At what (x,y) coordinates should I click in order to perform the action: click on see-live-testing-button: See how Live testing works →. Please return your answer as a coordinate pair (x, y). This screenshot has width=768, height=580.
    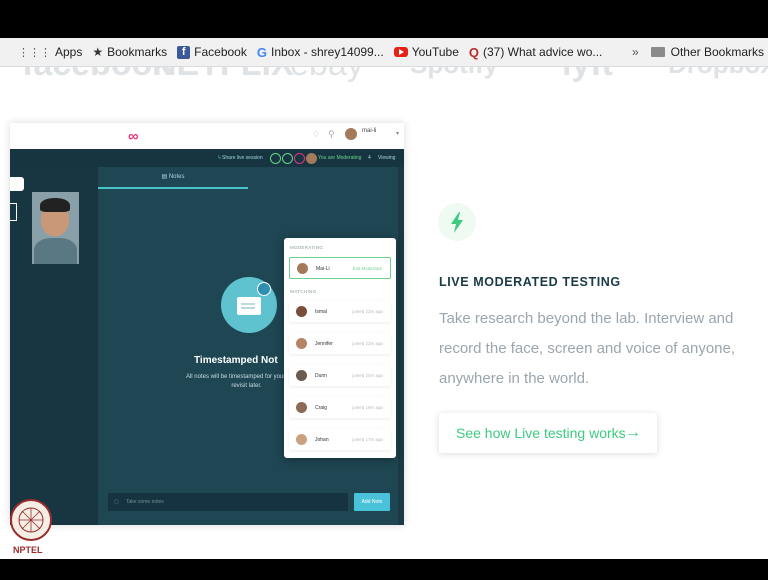
    Looking at the image, I should click on (548, 433).